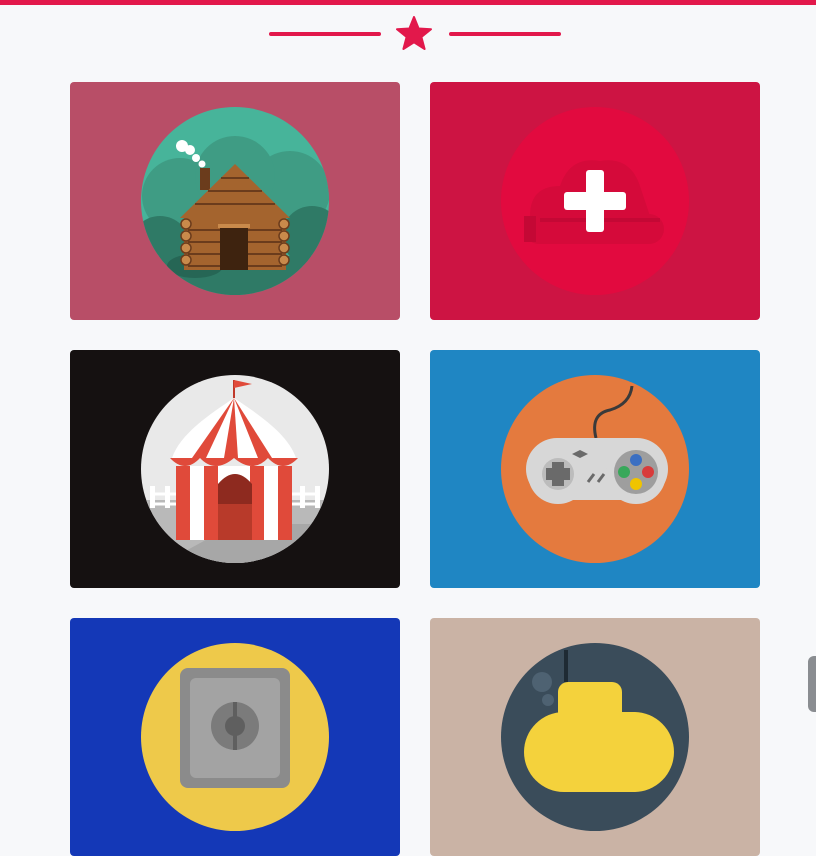  I want to click on log-cabin-icon, so click(235, 201).